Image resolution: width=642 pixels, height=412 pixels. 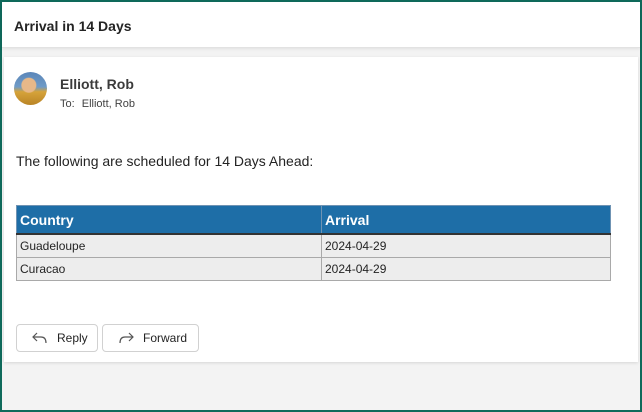 I want to click on table-header-row: Country Arrival, so click(x=313, y=220).